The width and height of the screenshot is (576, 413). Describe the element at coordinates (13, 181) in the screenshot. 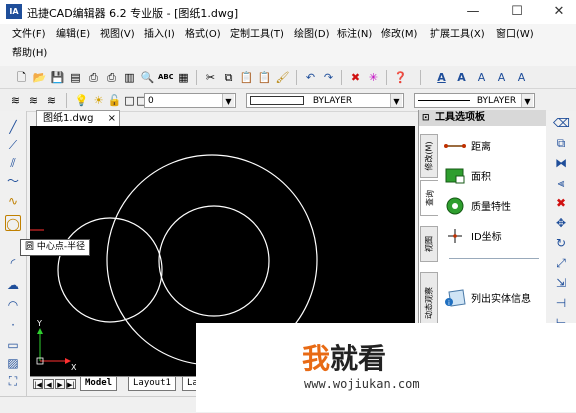

I see `polyline-icon: 〜` at that location.